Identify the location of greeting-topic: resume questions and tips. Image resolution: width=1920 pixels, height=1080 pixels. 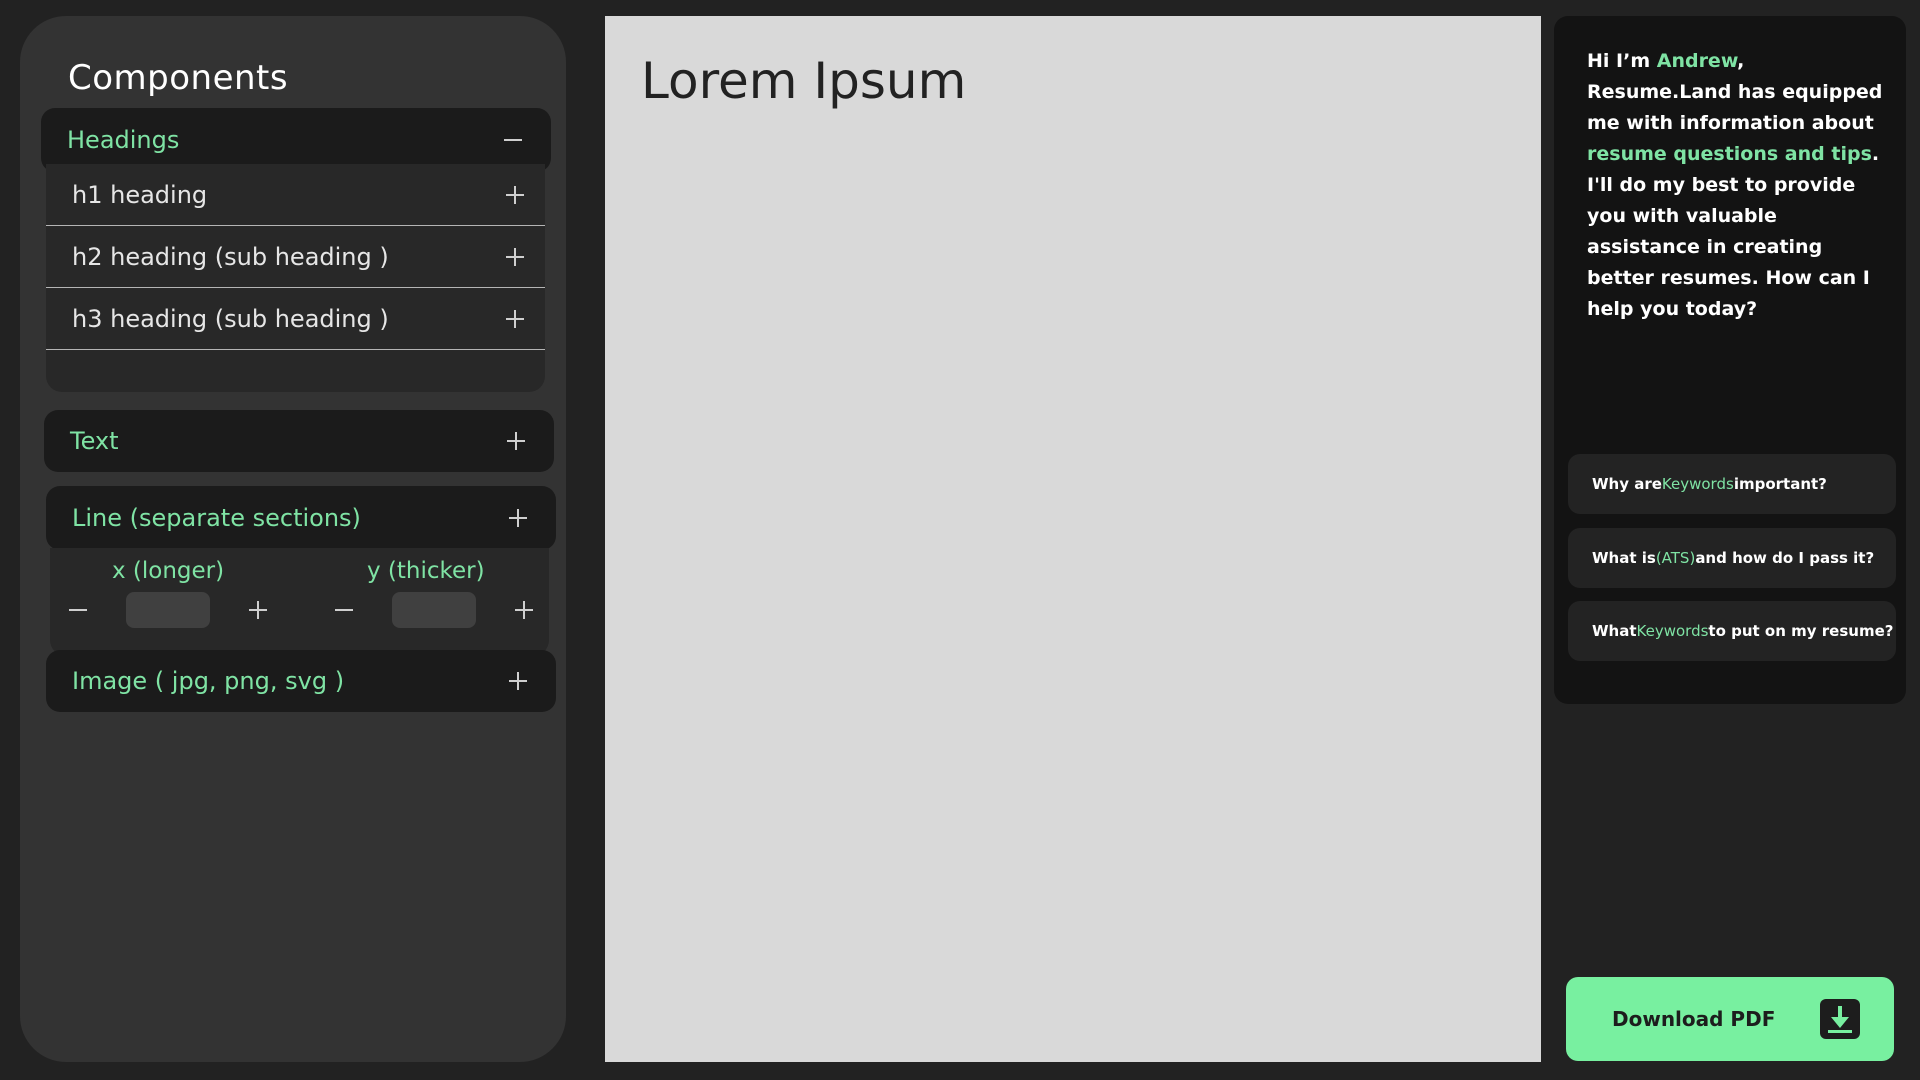
(1729, 154).